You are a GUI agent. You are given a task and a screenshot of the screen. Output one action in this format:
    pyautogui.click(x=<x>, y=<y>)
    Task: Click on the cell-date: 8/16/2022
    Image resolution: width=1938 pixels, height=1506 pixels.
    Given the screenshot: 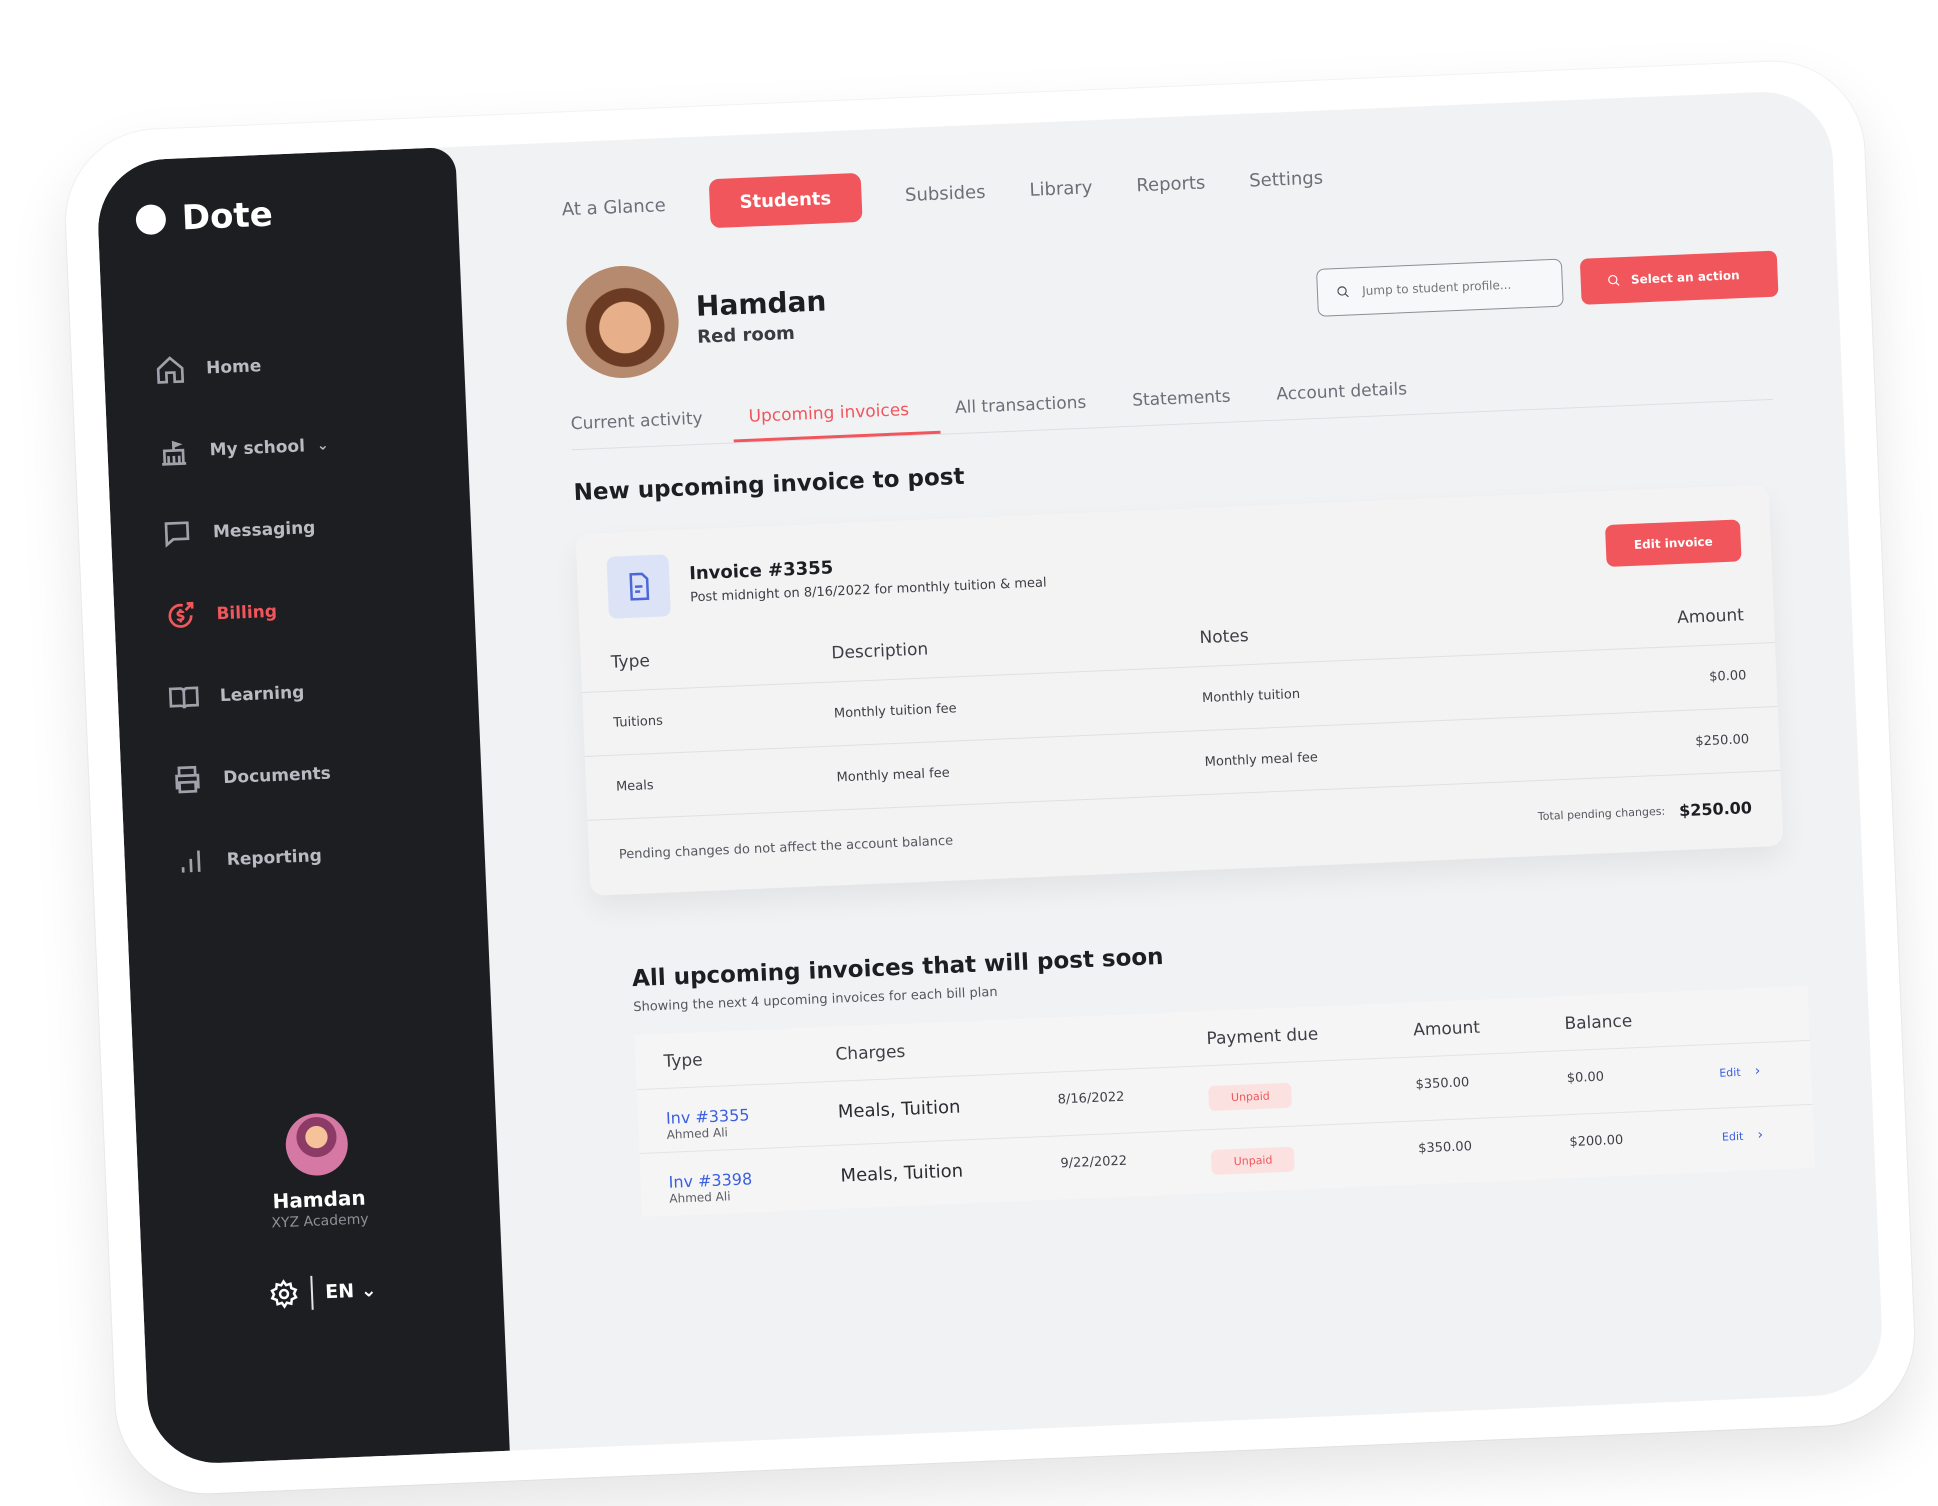 What is the action you would take?
    pyautogui.click(x=1105, y=1102)
    